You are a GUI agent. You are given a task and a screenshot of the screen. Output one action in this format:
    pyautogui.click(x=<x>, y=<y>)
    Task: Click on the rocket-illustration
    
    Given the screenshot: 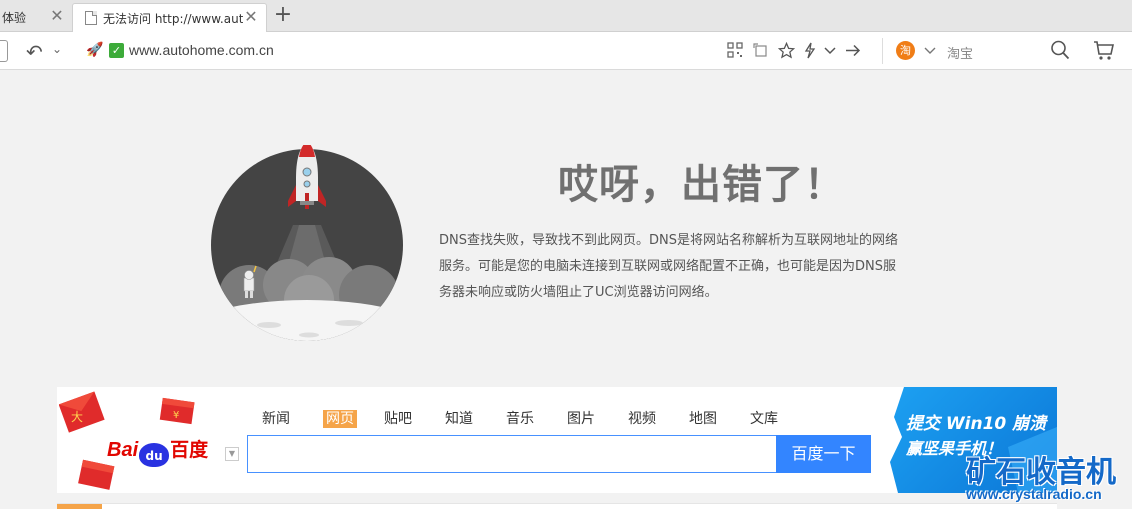 What is the action you would take?
    pyautogui.click(x=307, y=241)
    